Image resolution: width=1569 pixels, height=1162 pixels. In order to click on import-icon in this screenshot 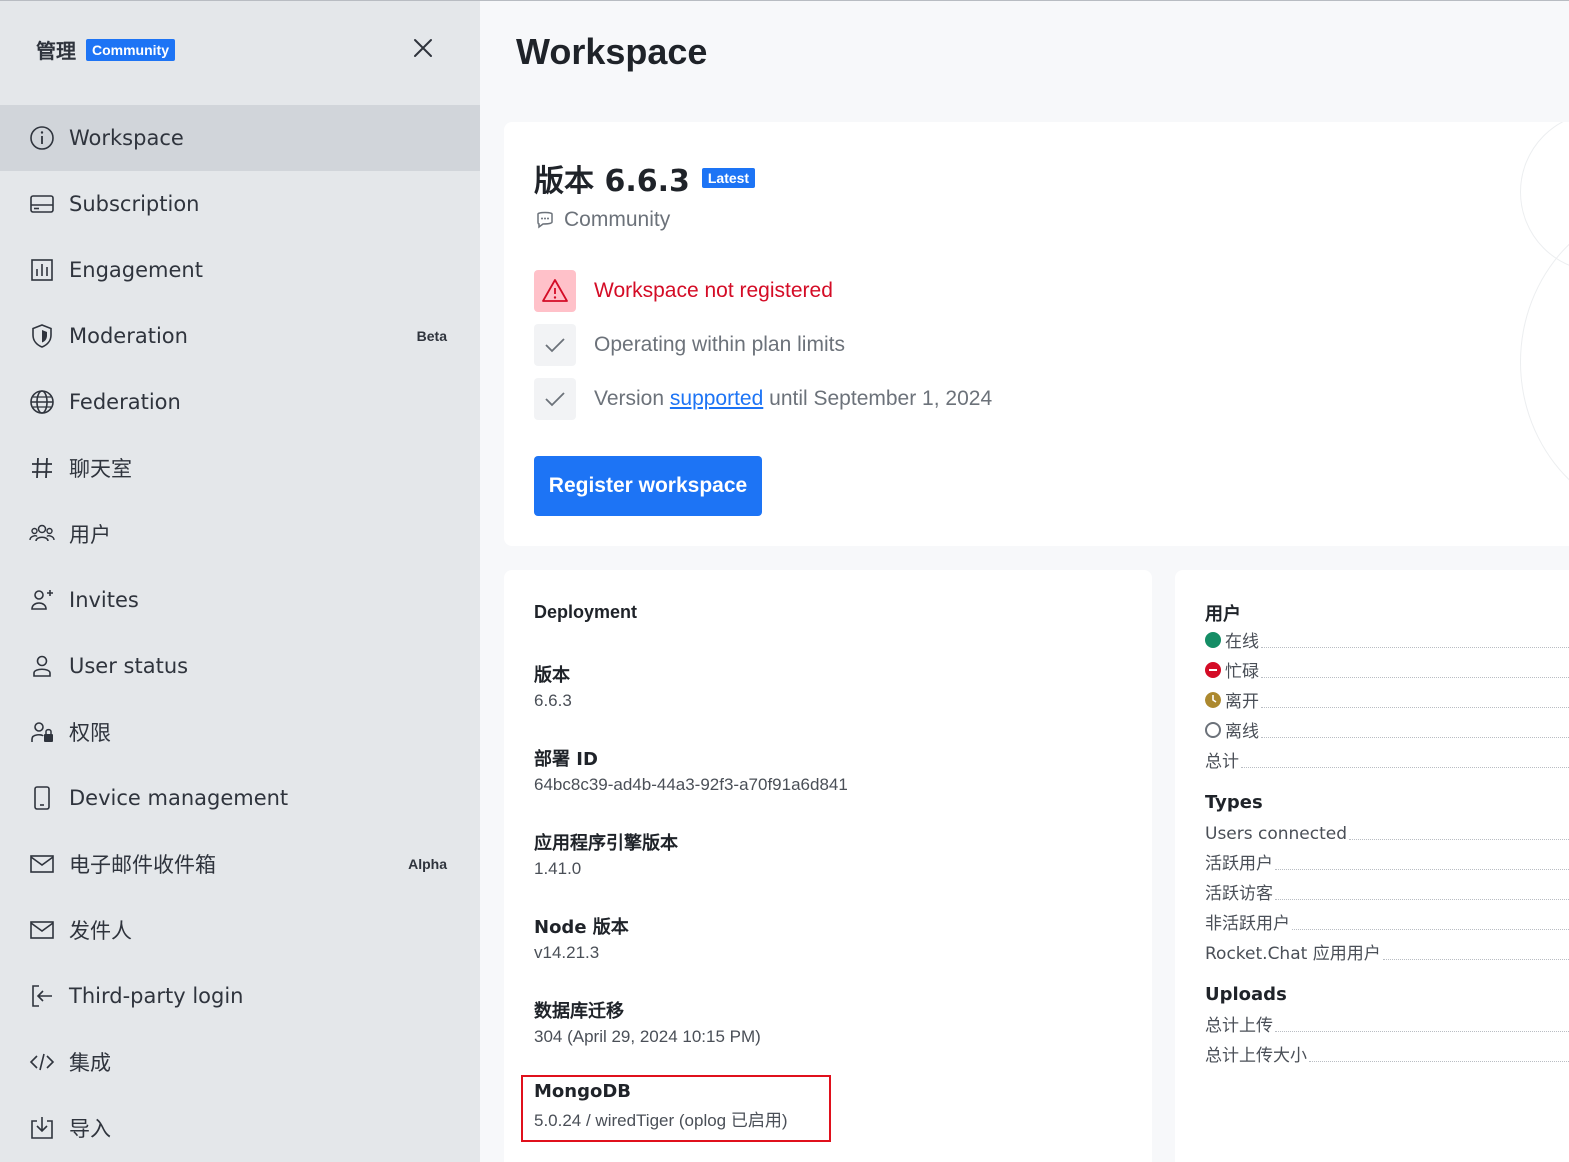, I will do `click(42, 1128)`.